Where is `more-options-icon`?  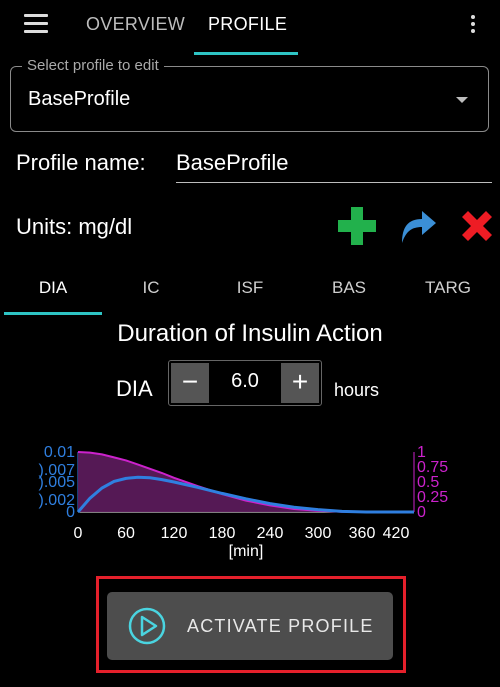 more-options-icon is located at coordinates (473, 24).